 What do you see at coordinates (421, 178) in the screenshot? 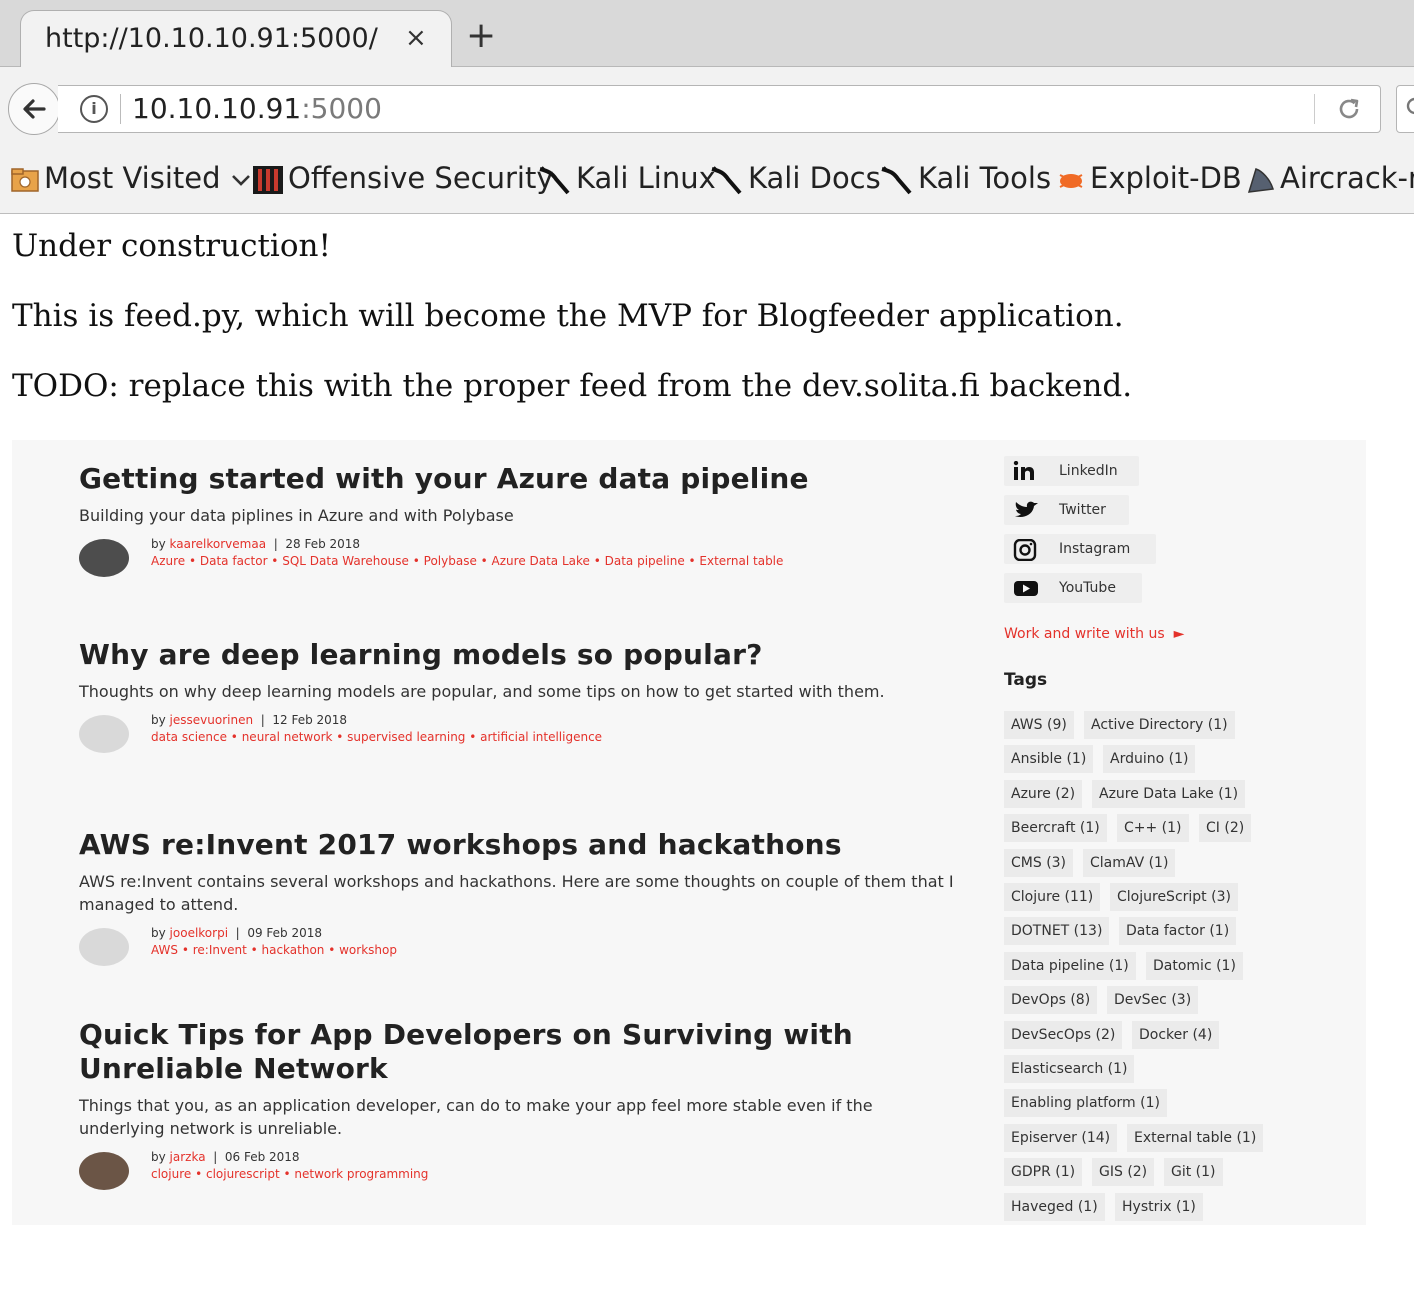
I see `bookmark-label: Offensive Security` at bounding box center [421, 178].